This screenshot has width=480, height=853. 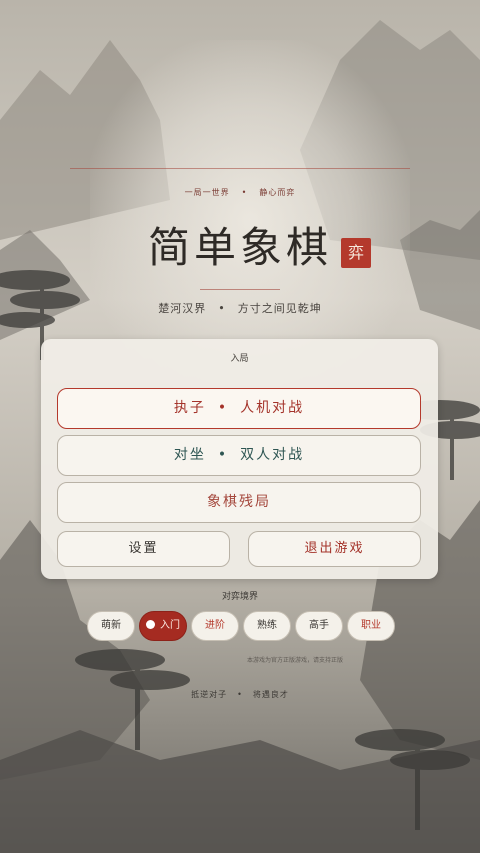 I want to click on two-player-label-left: 对坐, so click(x=189, y=455).